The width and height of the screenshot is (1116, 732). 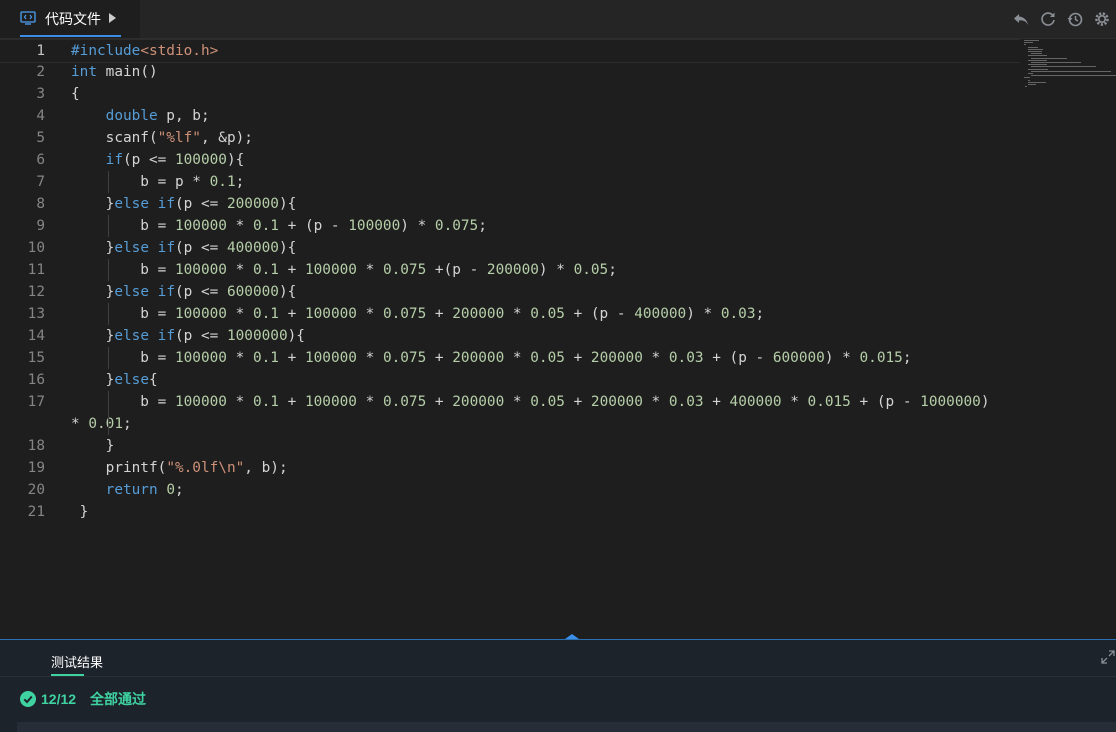 What do you see at coordinates (127, 72) in the screenshot?
I see `code-token: main()` at bounding box center [127, 72].